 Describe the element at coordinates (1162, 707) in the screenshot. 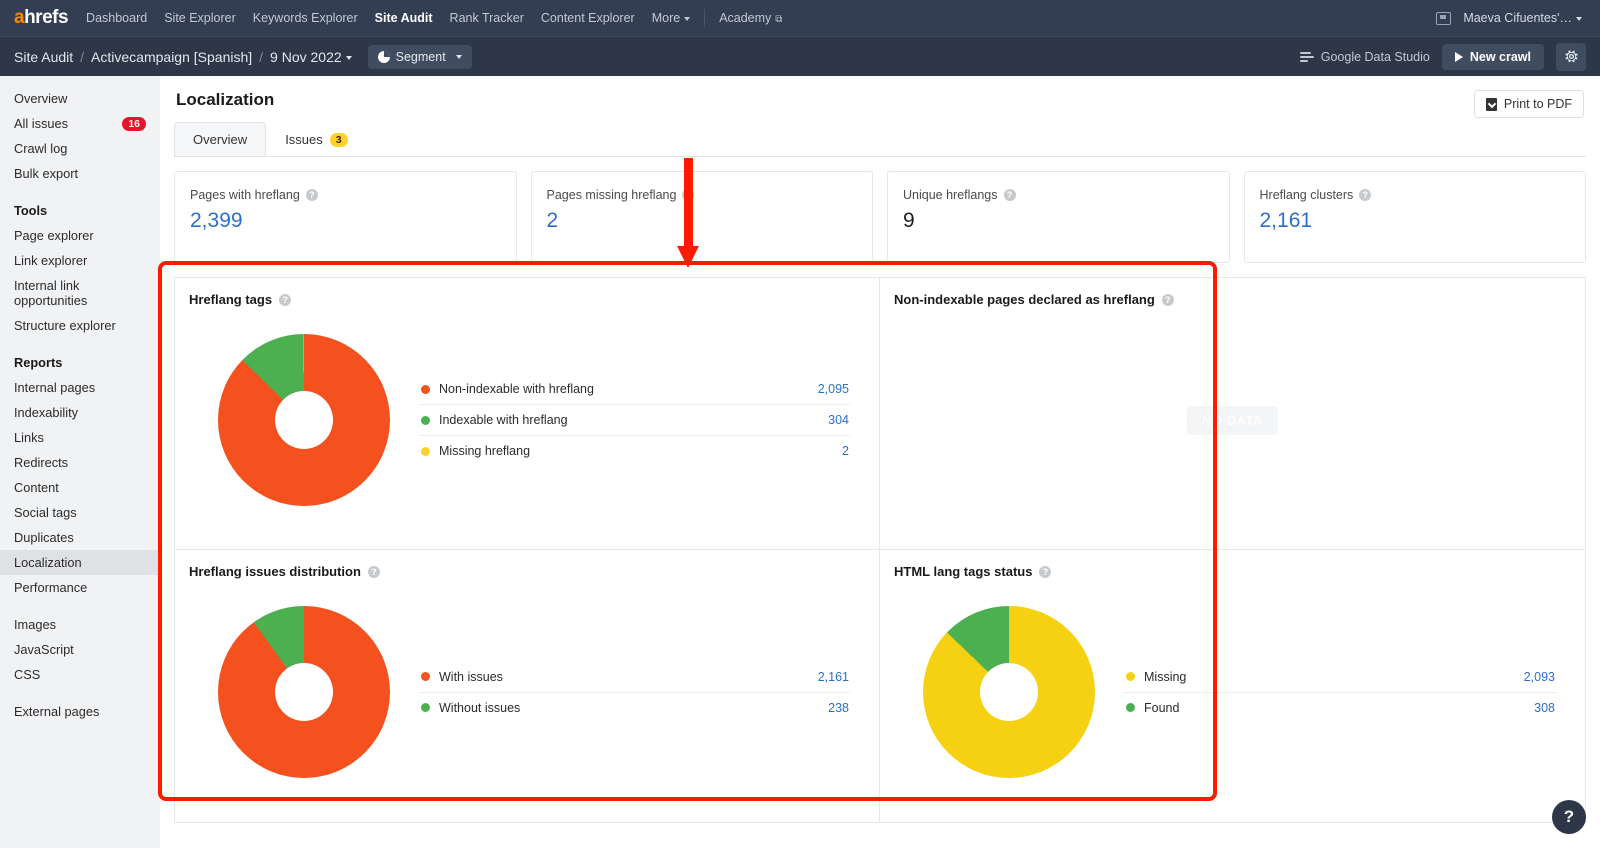

I see `legend-label: Found` at that location.